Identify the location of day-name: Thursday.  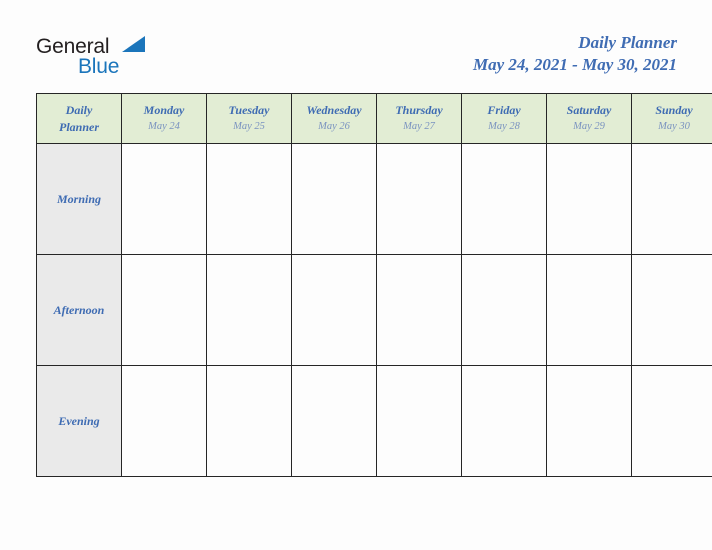
(419, 109).